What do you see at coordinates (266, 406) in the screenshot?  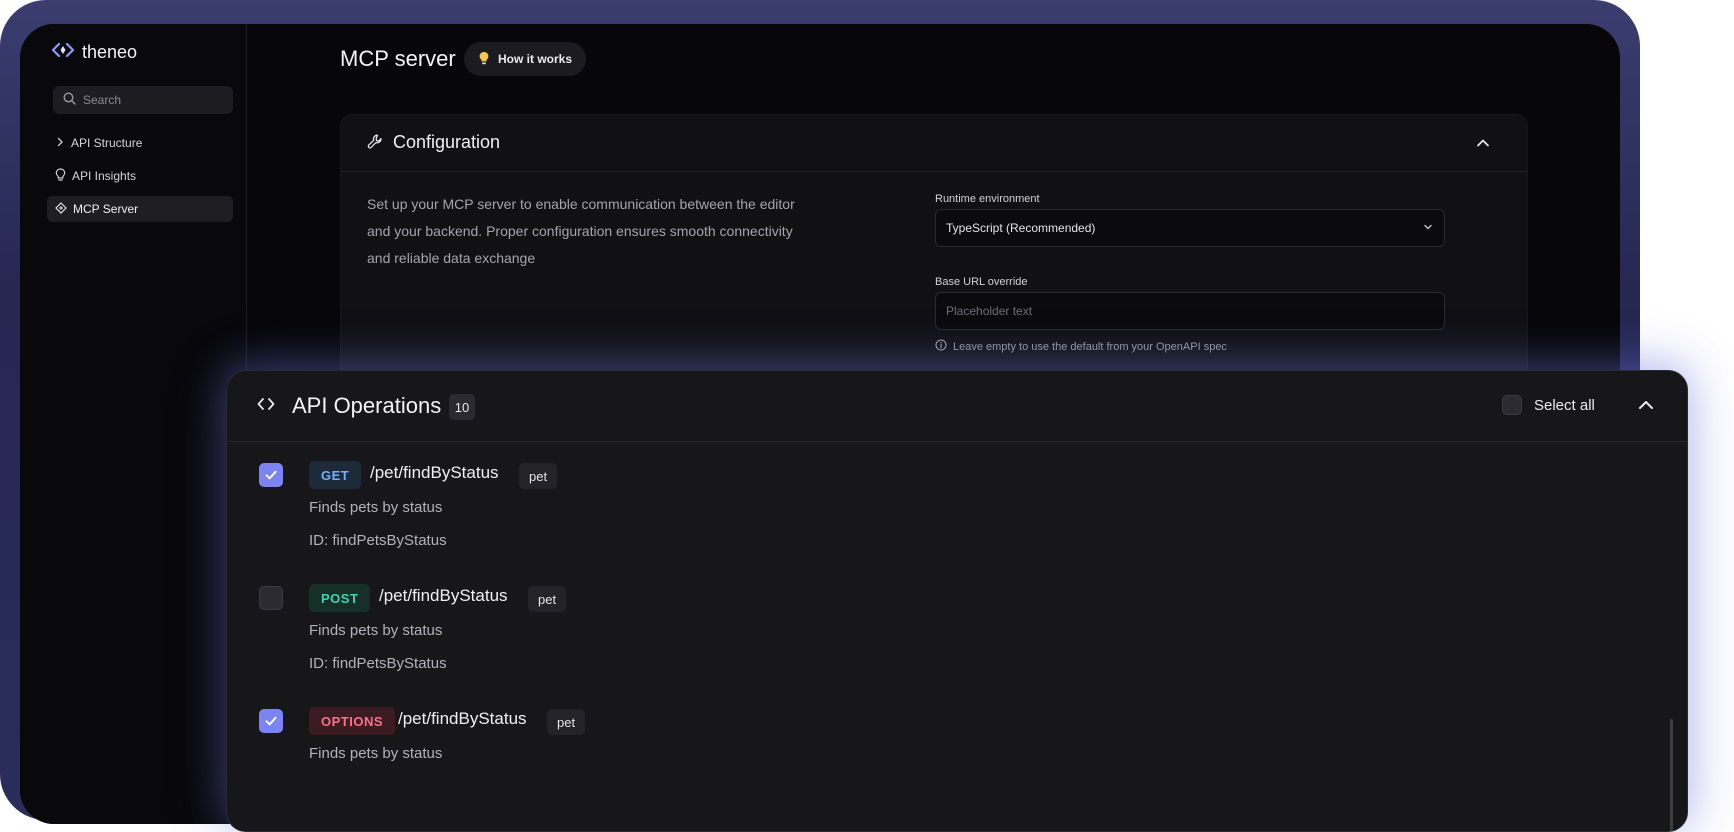 I see `code-icon` at bounding box center [266, 406].